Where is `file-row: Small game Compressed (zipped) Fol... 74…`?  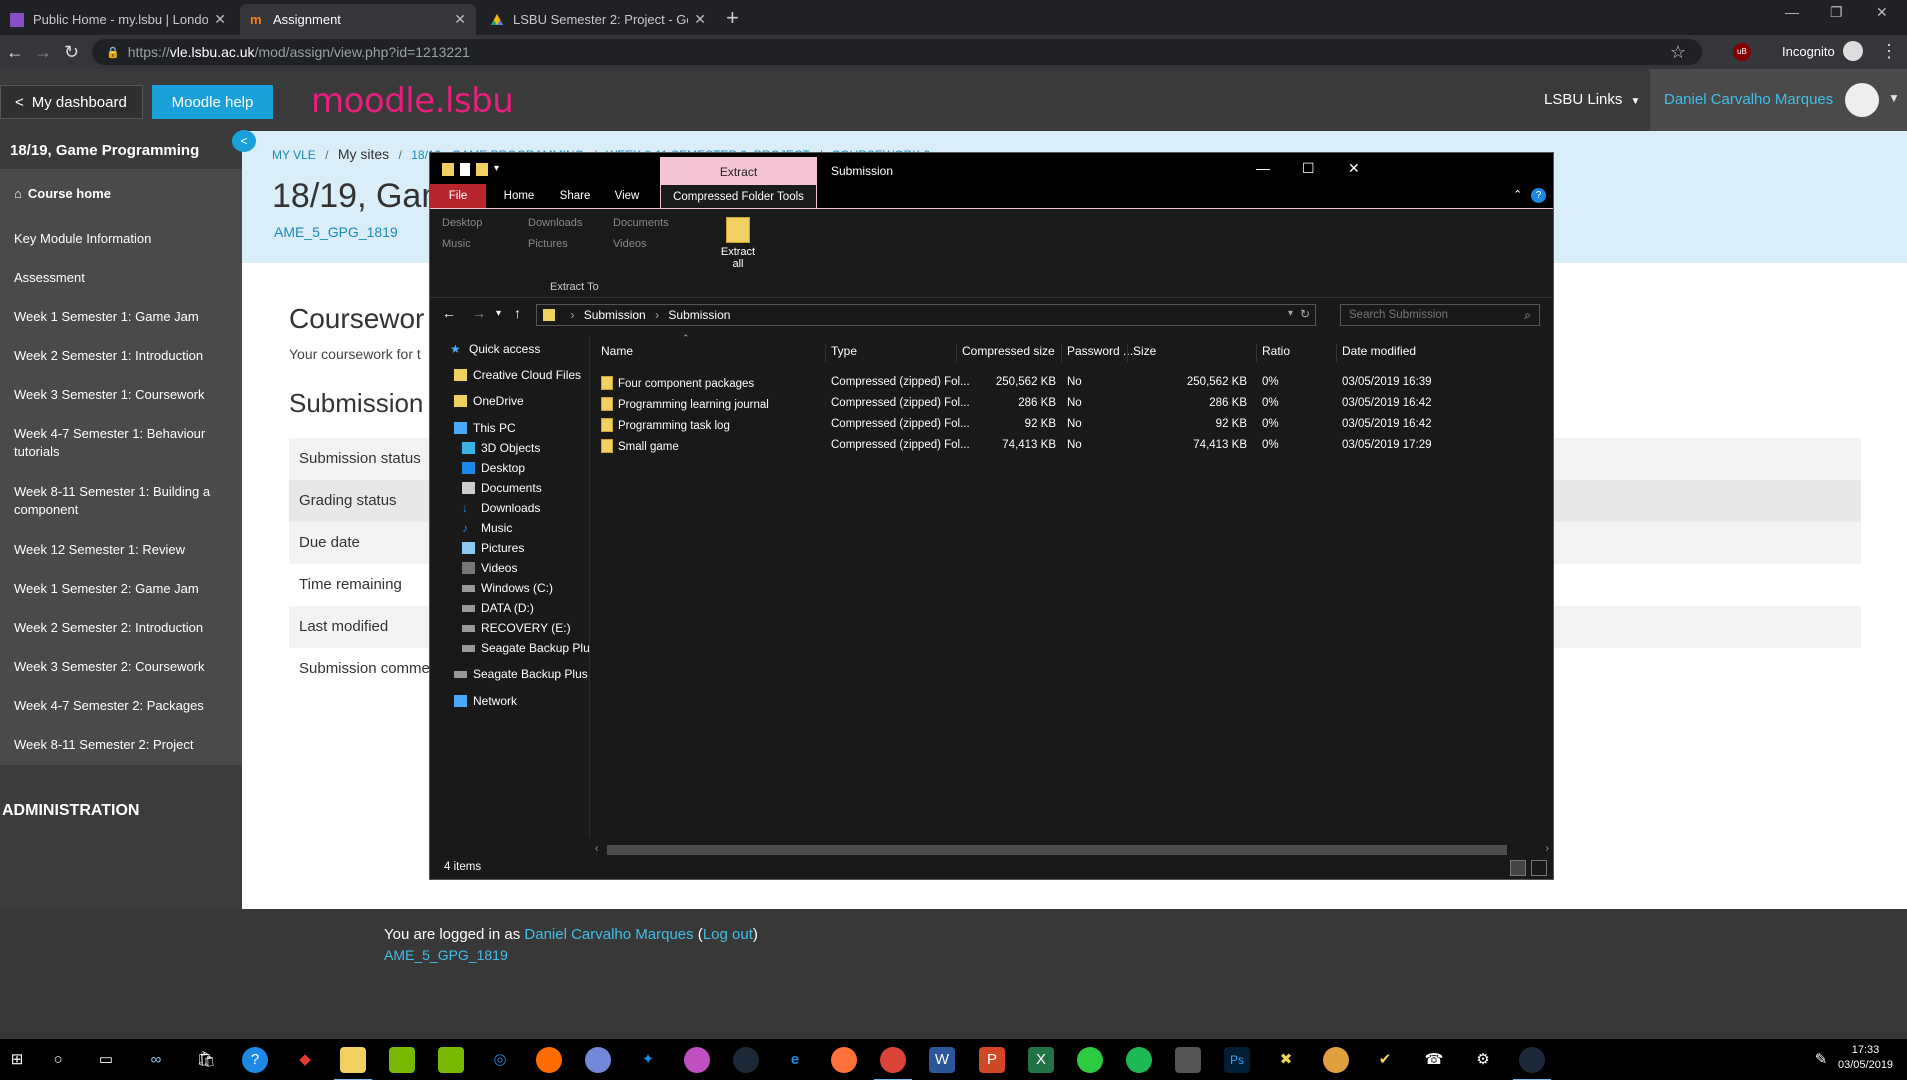 file-row: Small game Compressed (zipped) Fol... 74… is located at coordinates (1071, 446).